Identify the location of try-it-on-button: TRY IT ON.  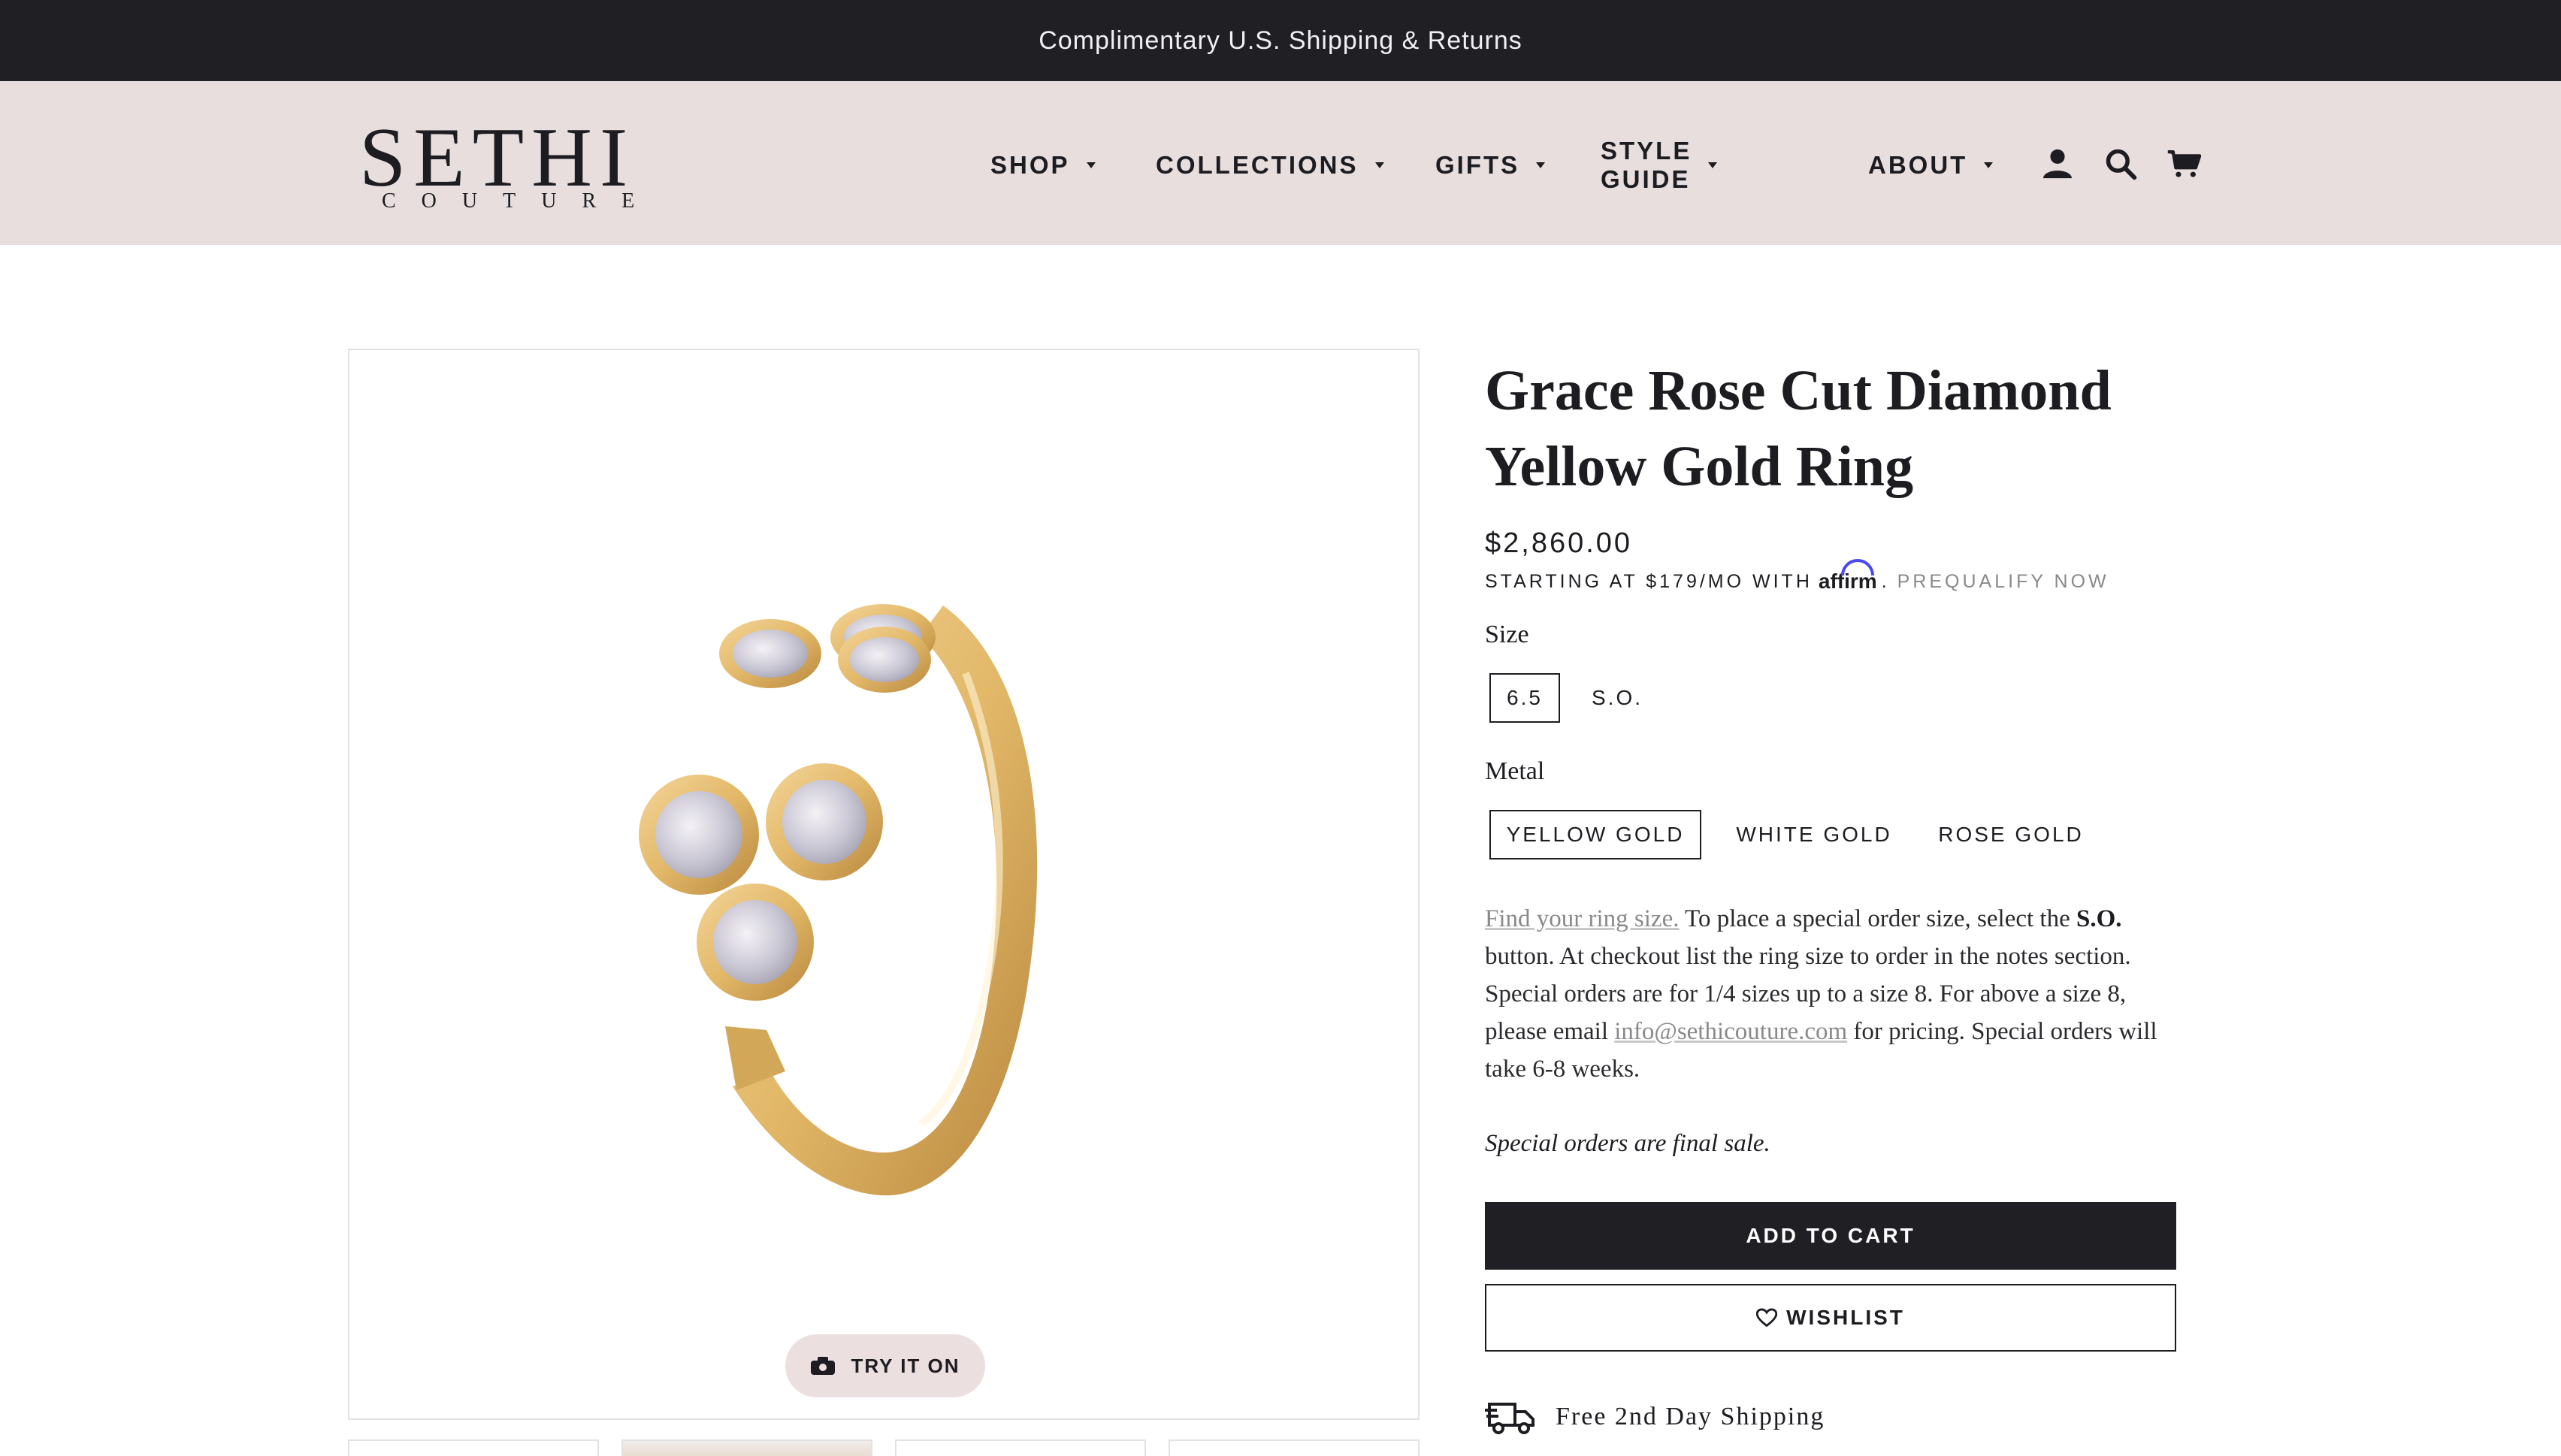
(885, 1365).